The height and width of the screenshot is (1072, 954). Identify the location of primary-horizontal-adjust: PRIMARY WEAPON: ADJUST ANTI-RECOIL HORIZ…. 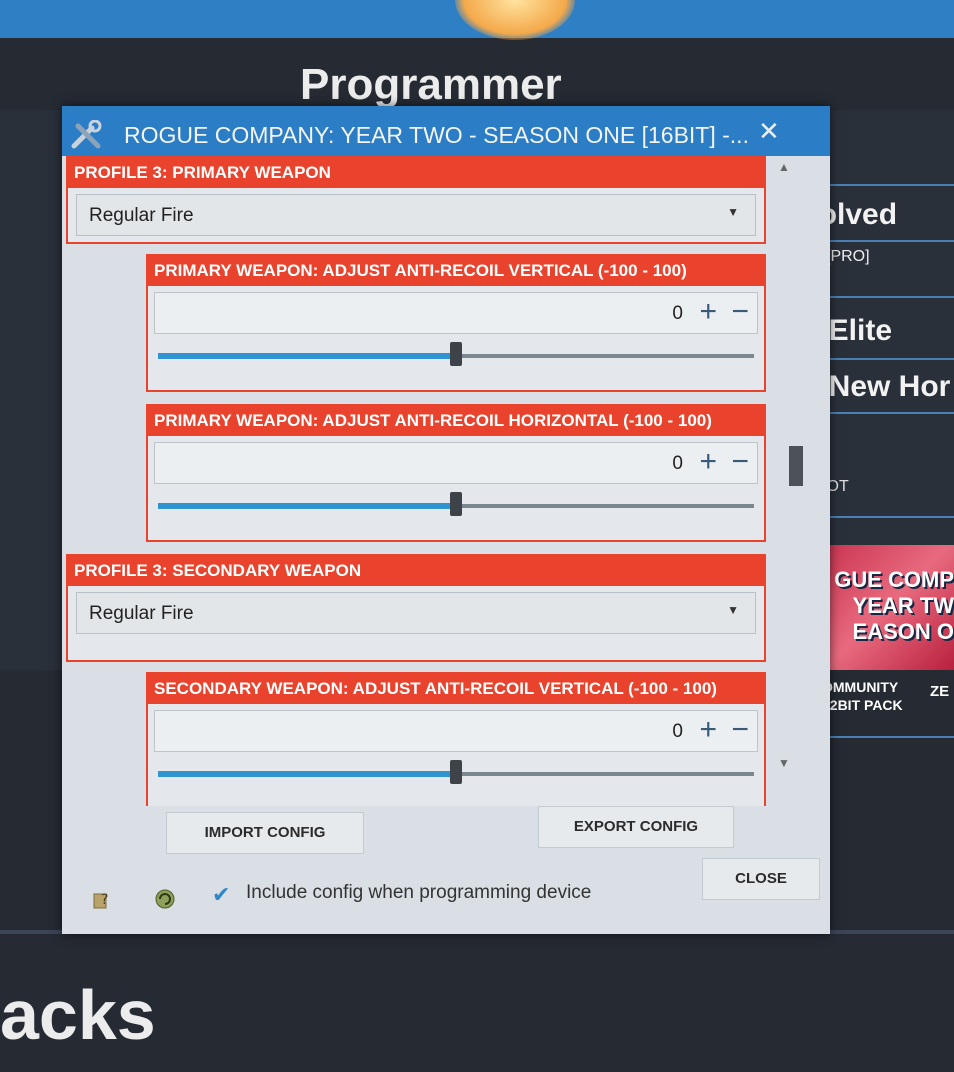
(456, 473).